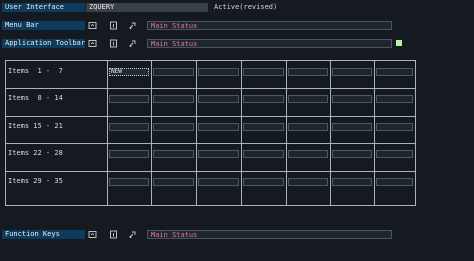 The height and width of the screenshot is (261, 474). What do you see at coordinates (35, 181) in the screenshot?
I see `grid-row-label: Items 29 - 35` at bounding box center [35, 181].